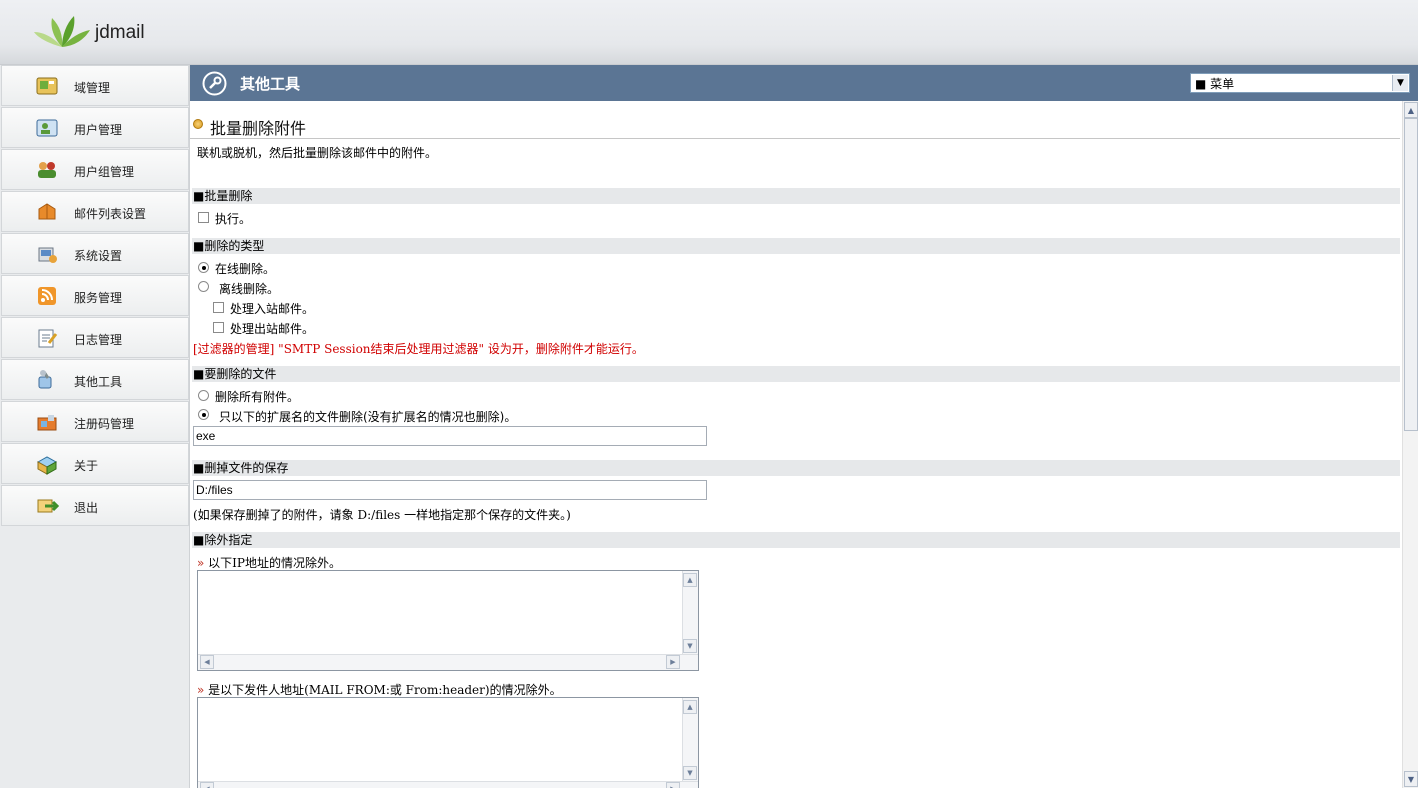  What do you see at coordinates (272, 309) in the screenshot?
I see `inbound-label: 处理入站邮件。` at bounding box center [272, 309].